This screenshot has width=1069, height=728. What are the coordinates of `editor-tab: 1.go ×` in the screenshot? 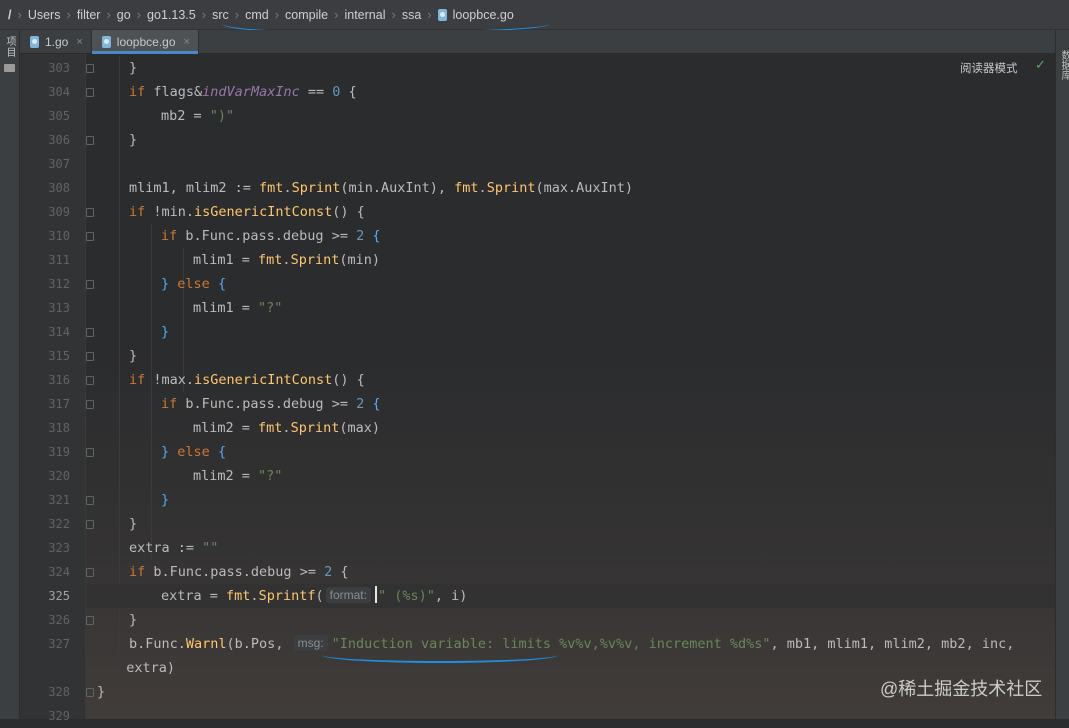 It's located at (56, 41).